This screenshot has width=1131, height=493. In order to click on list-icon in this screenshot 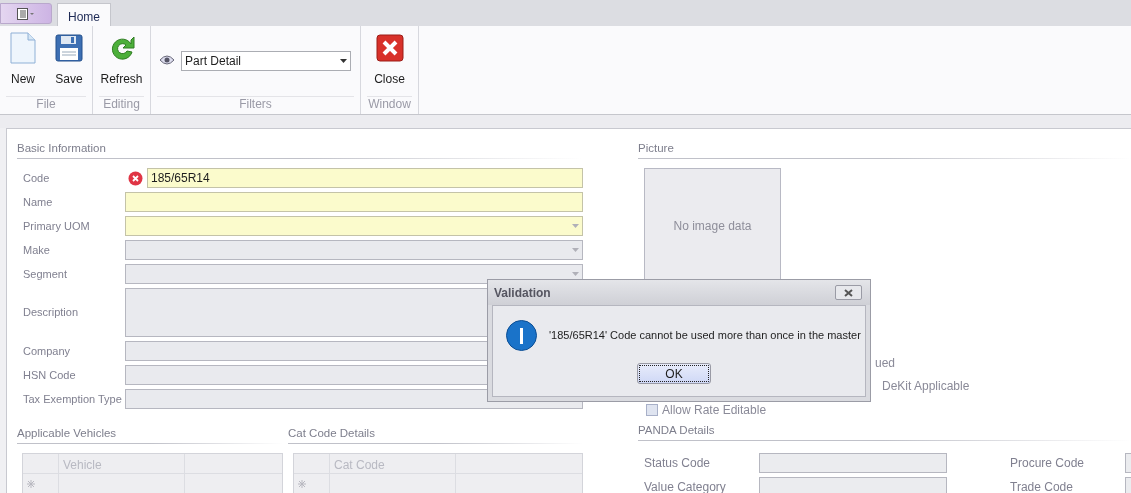, I will do `click(26, 13)`.